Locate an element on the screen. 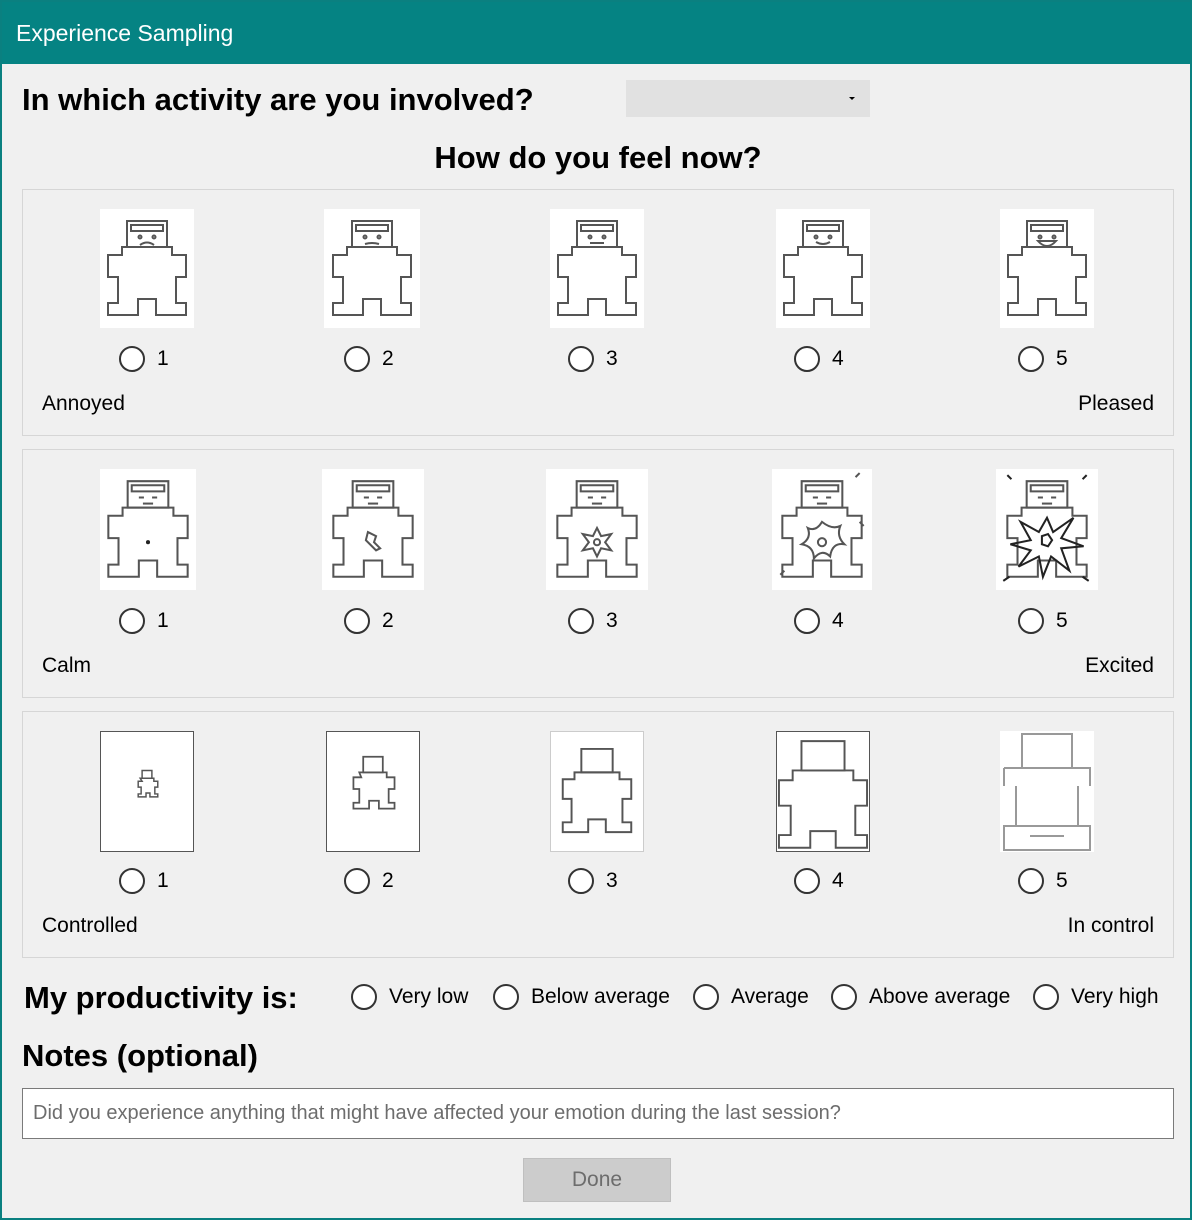 The width and height of the screenshot is (1192, 1220). dominance-label-3: 3 is located at coordinates (612, 880).